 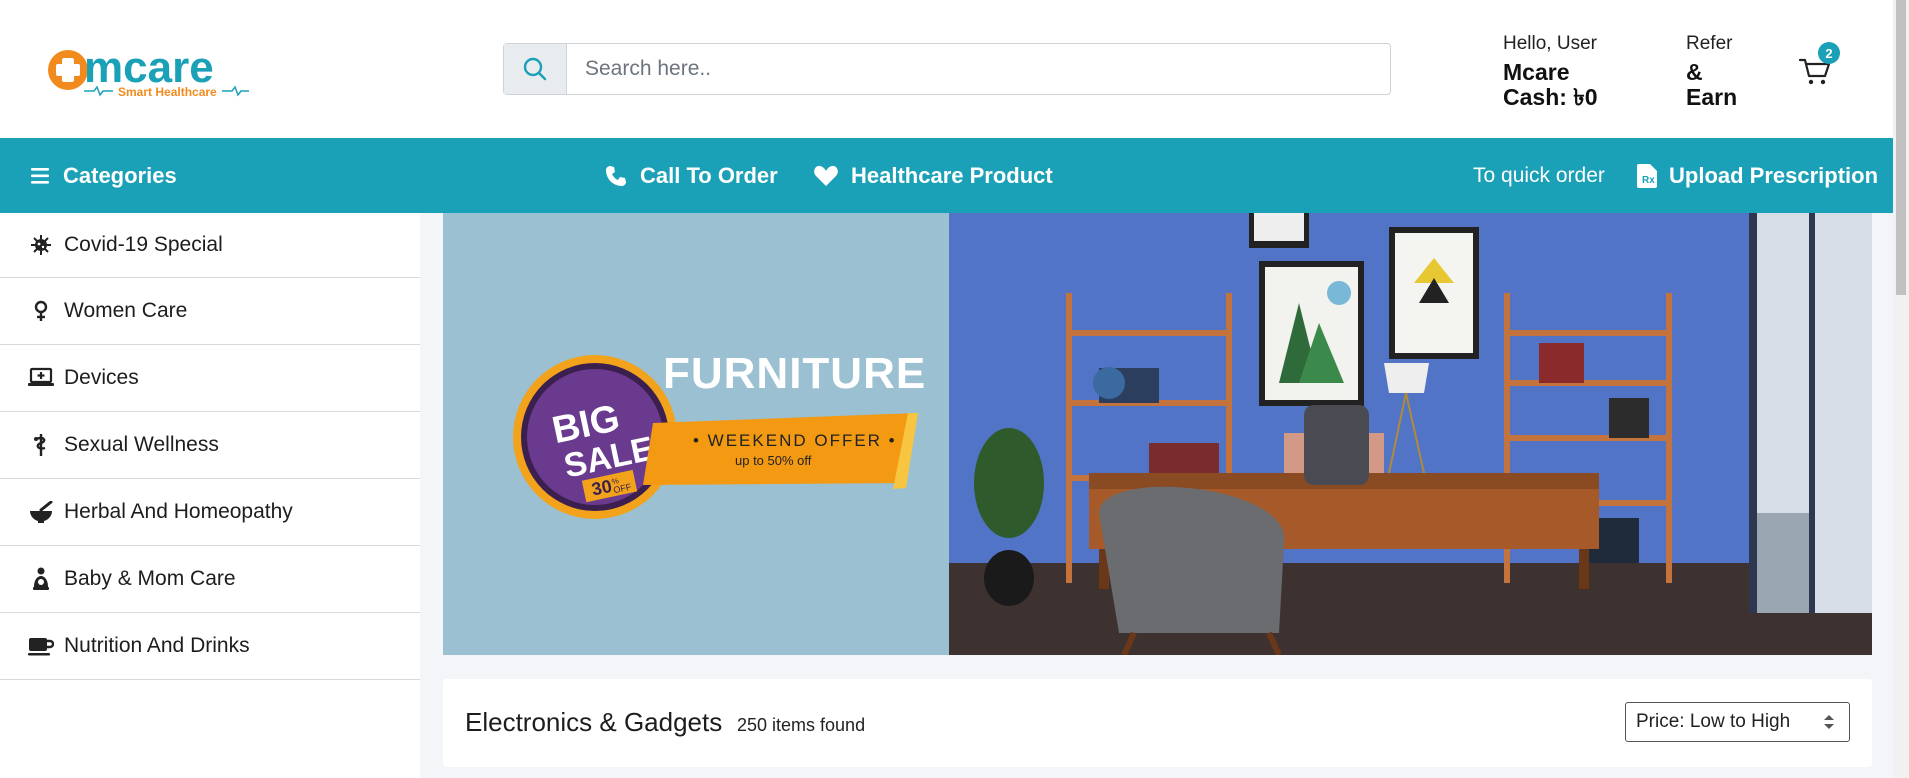 What do you see at coordinates (1550, 84) in the screenshot?
I see `mcare-cash-balance: Mcare Cash: ৳0` at bounding box center [1550, 84].